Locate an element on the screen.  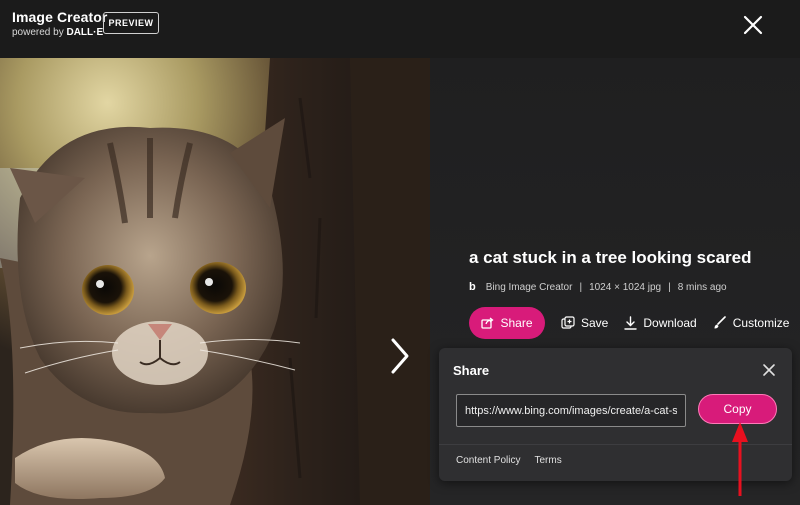
save-collection-icon is located at coordinates (568, 322).